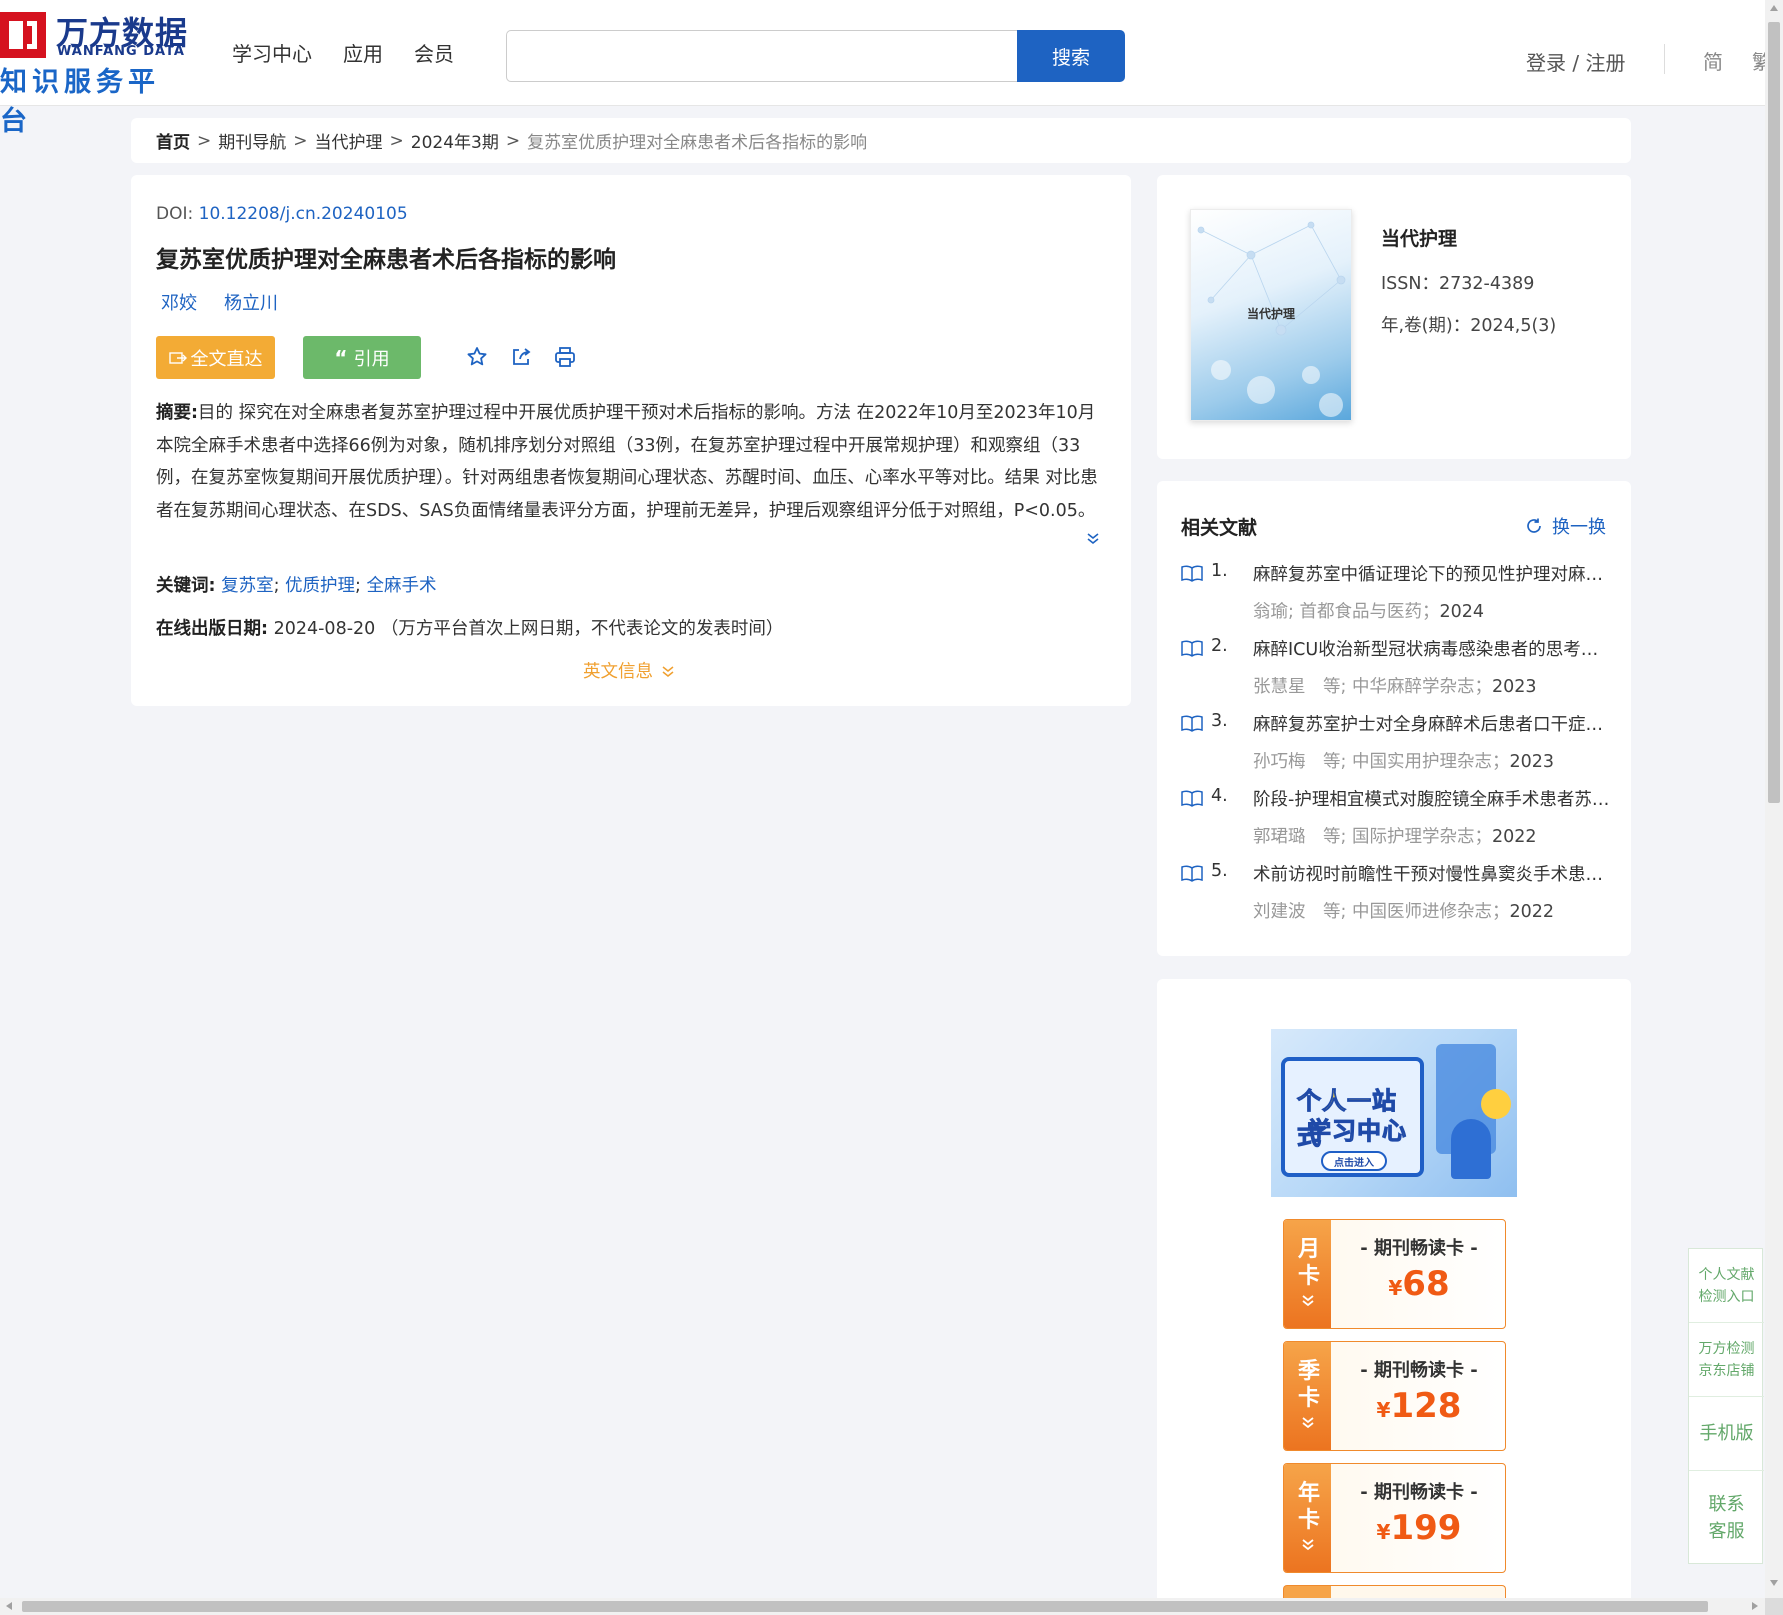 Image resolution: width=1783 pixels, height=1615 pixels. I want to click on share-icon, so click(521, 357).